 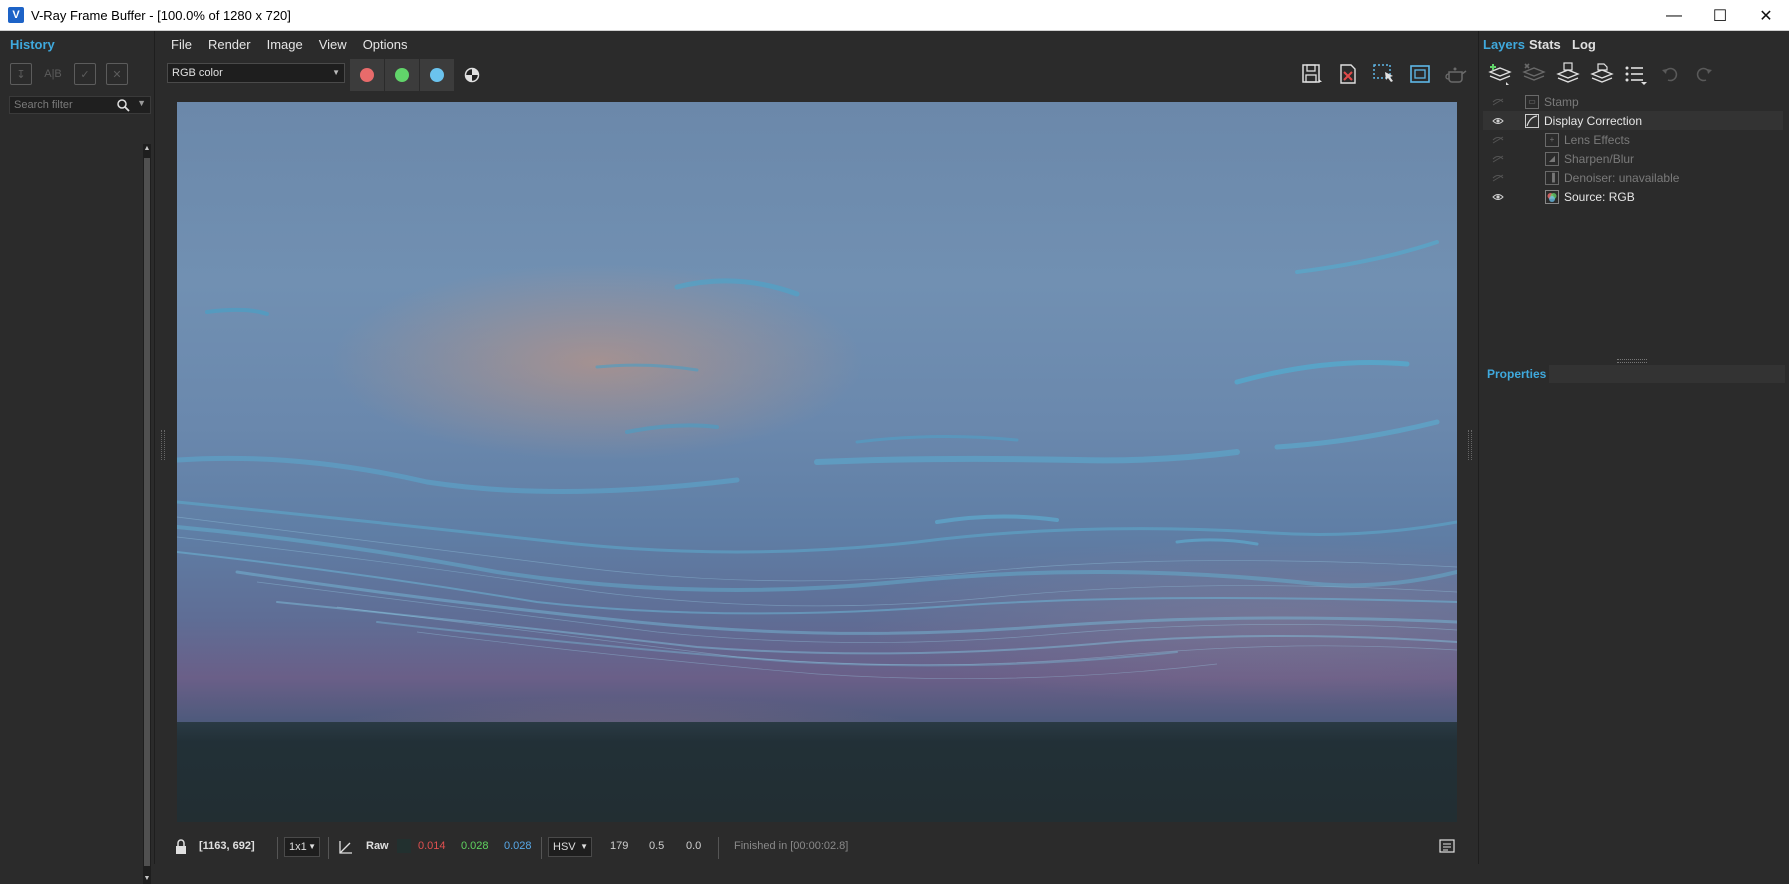 I want to click on scrollbar-thumb, so click(x=147, y=512).